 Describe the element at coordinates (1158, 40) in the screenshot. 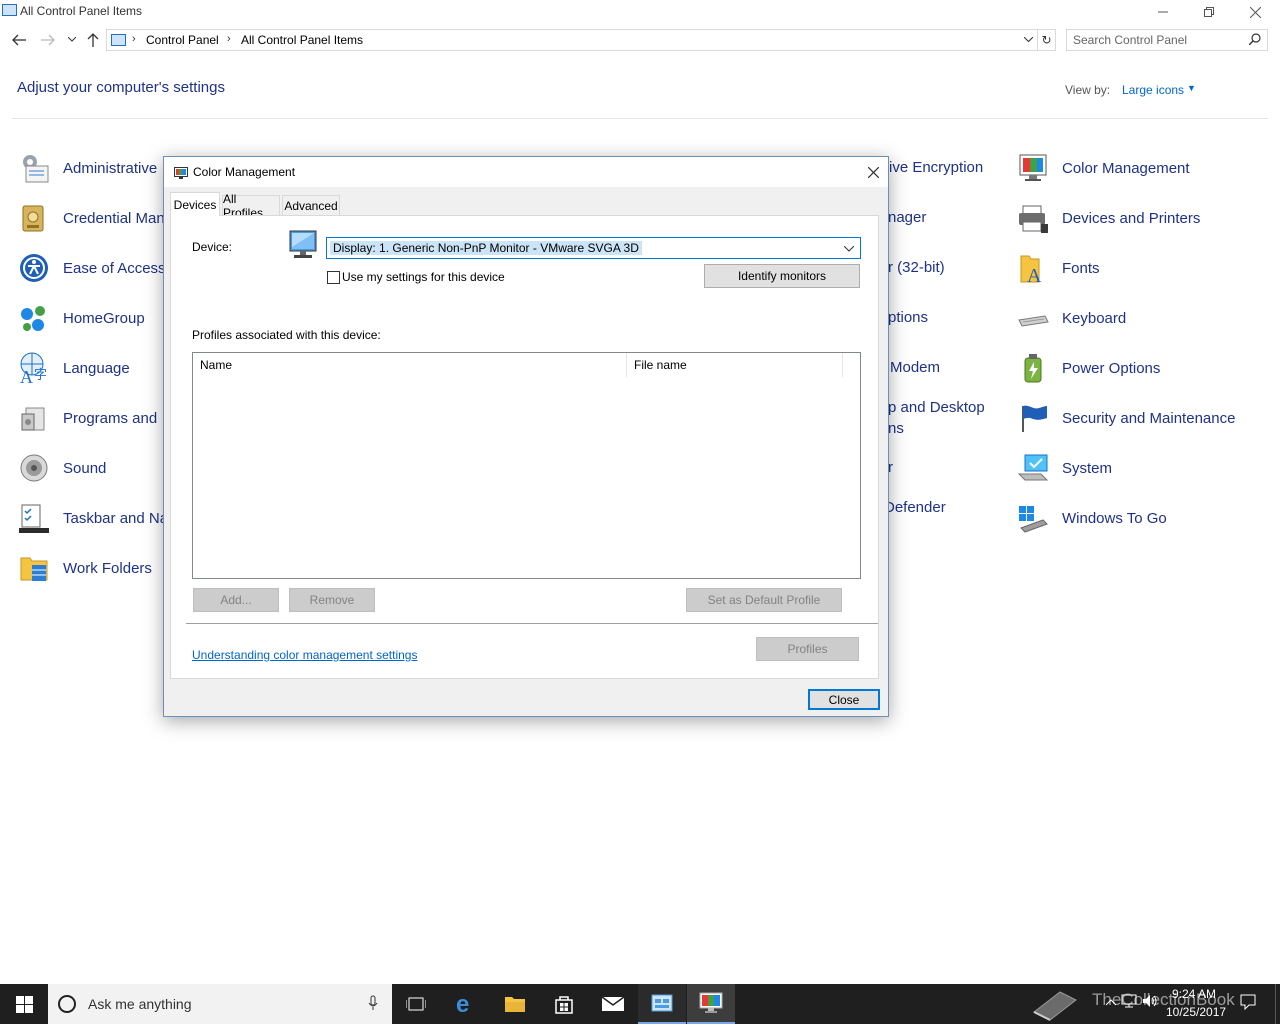

I see `search-input` at that location.